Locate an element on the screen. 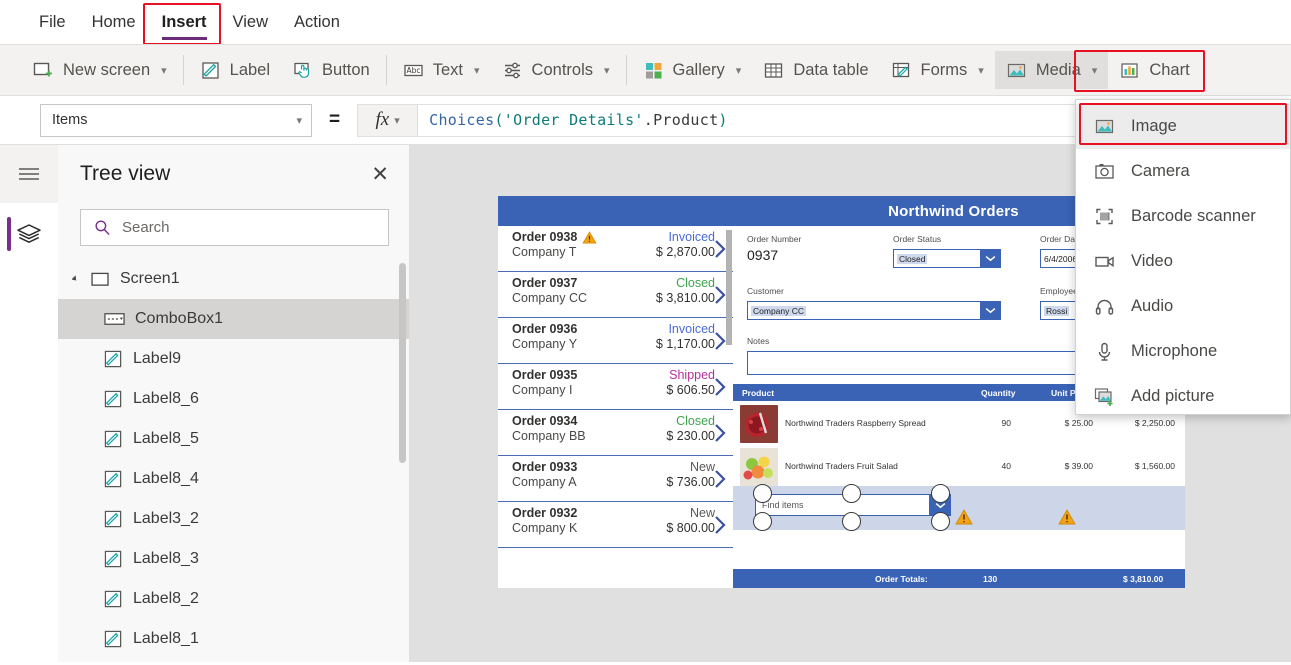 The width and height of the screenshot is (1291, 665). menu-item-insert-label: Insert is located at coordinates (184, 21).